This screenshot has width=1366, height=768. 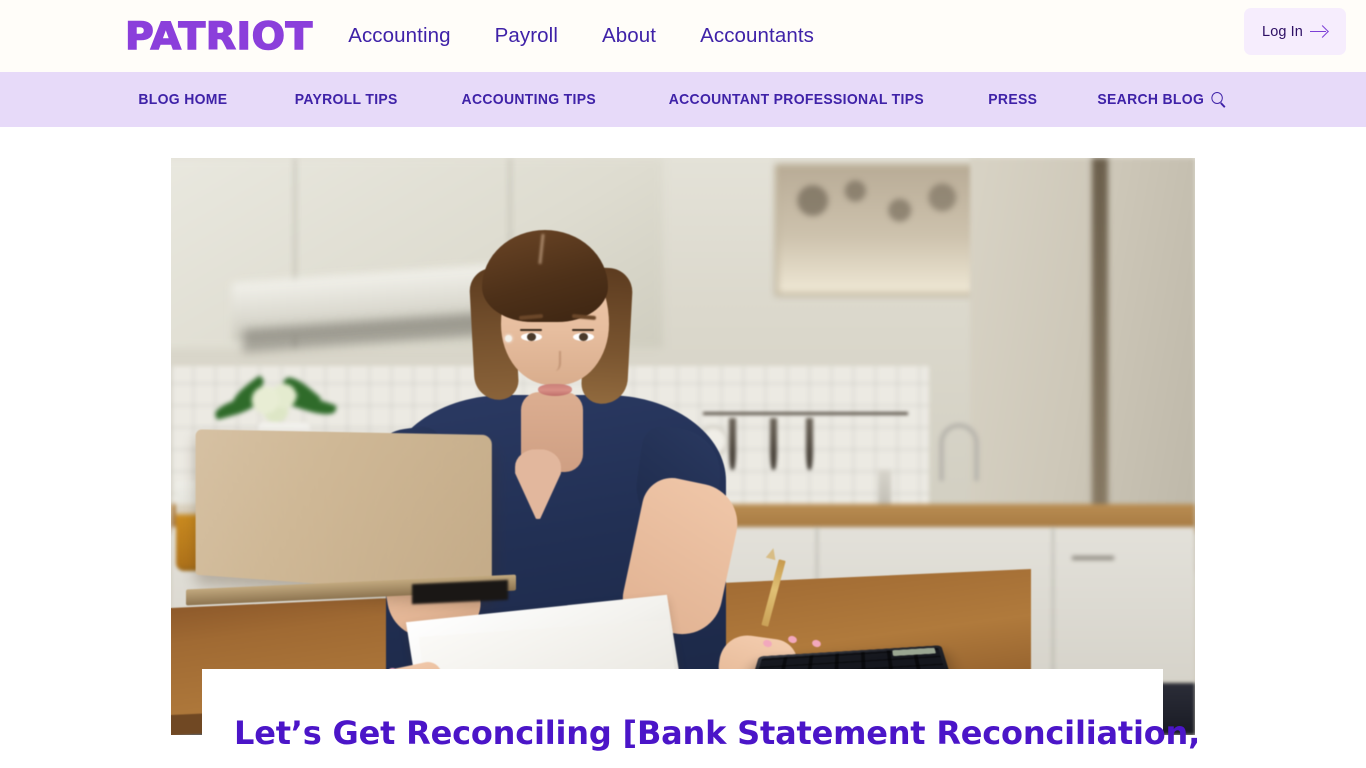 What do you see at coordinates (806, 413) in the screenshot?
I see `utensil-rail` at bounding box center [806, 413].